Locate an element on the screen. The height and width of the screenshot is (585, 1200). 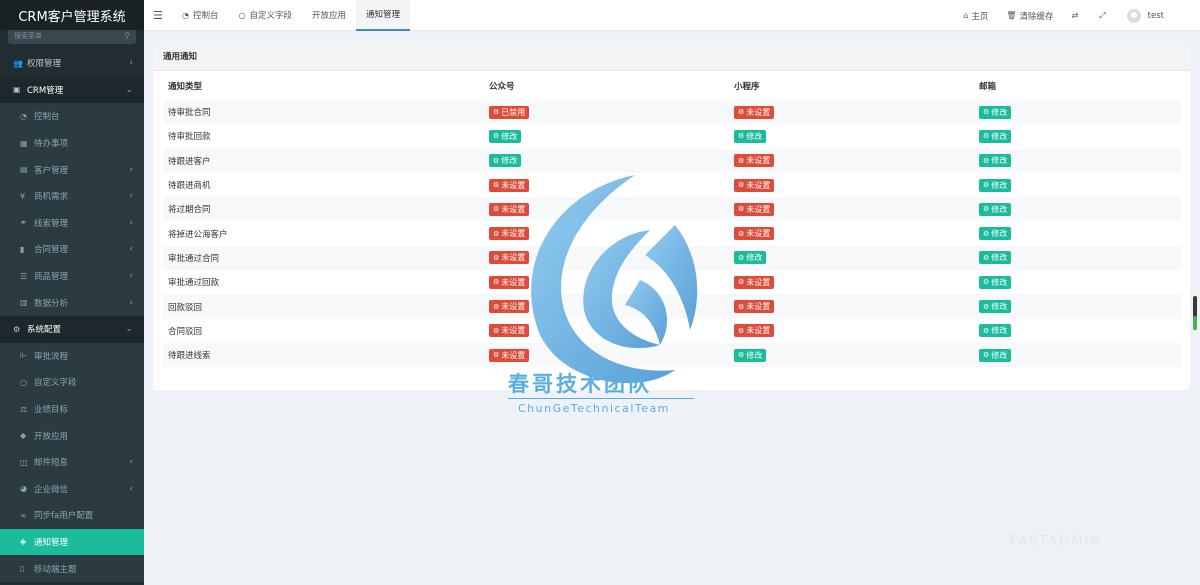
sidebar-item-10: ⚙ 系统配置 ⌄ is located at coordinates (72, 329).